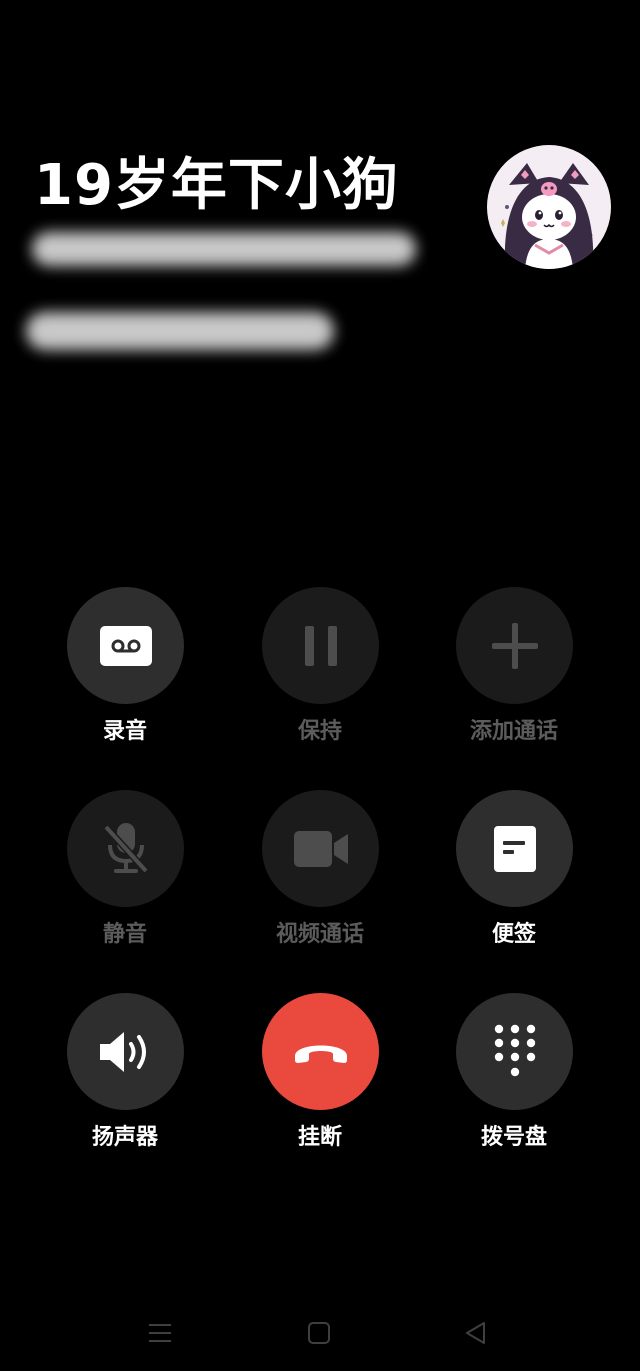 This screenshot has width=640, height=1371. I want to click on recorder-icon, so click(125, 645).